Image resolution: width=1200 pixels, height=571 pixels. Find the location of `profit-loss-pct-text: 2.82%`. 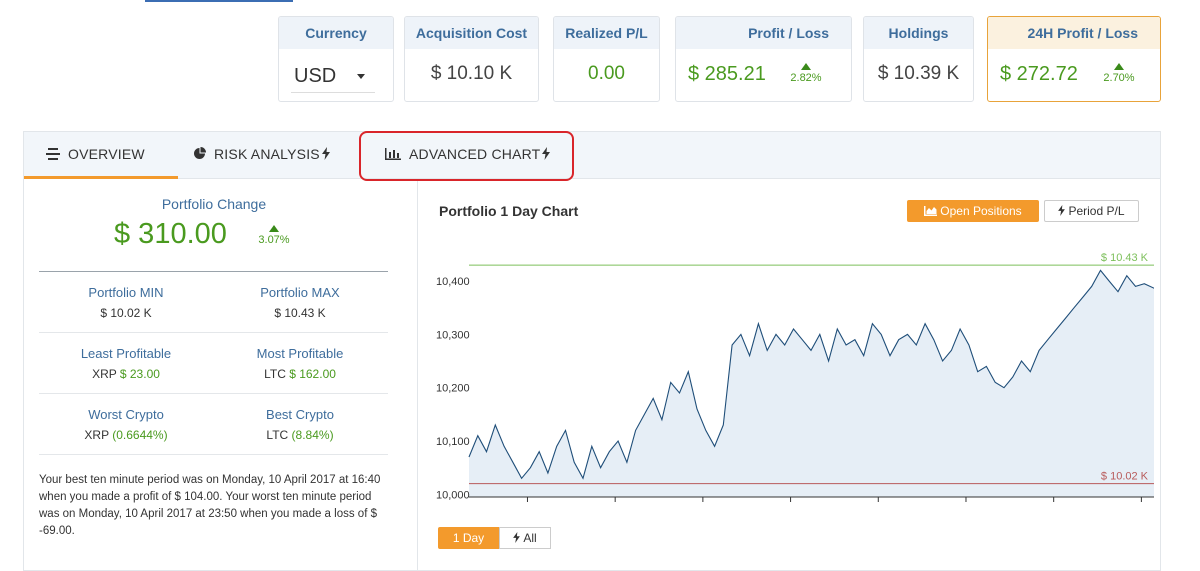

profit-loss-pct-text: 2.82% is located at coordinates (806, 78).